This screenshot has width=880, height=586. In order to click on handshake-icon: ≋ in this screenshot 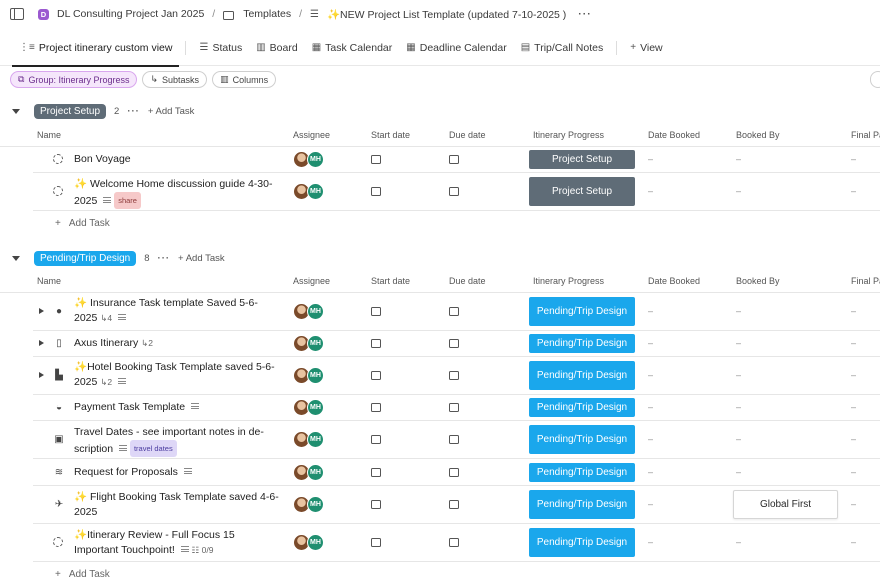, I will do `click(59, 472)`.